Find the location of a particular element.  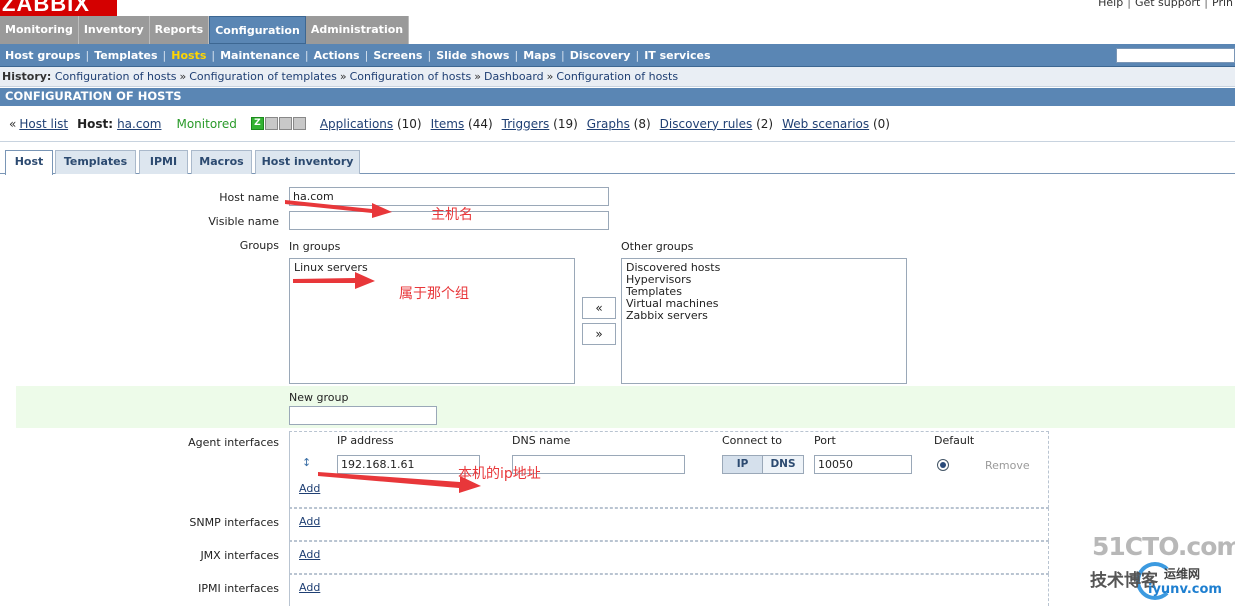

watermark-51cto: 51CTO.com is located at coordinates (1163, 546).